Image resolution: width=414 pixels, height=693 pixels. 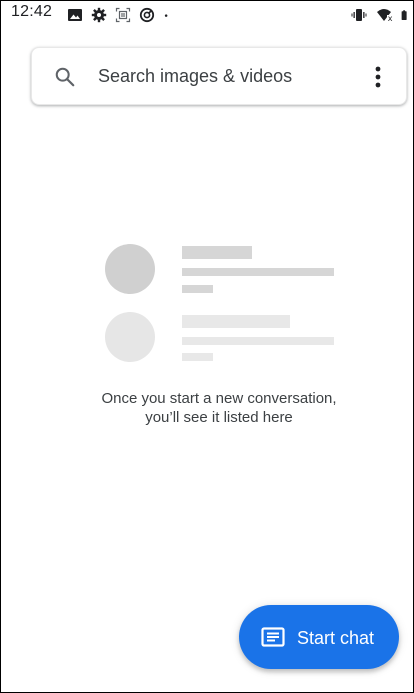 I want to click on empty-state-line-2: you’ll see it listed here, so click(x=219, y=417).